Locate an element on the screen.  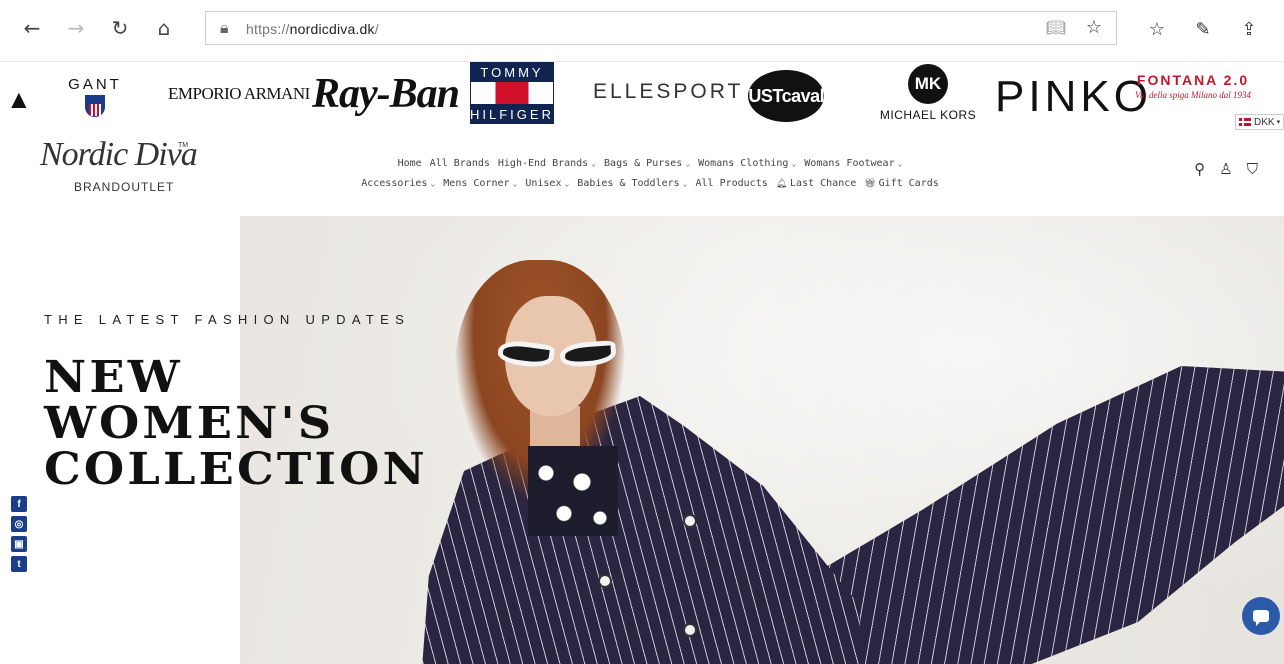
nav-item-accessories: Accessories ⌄ is located at coordinates (398, 183).